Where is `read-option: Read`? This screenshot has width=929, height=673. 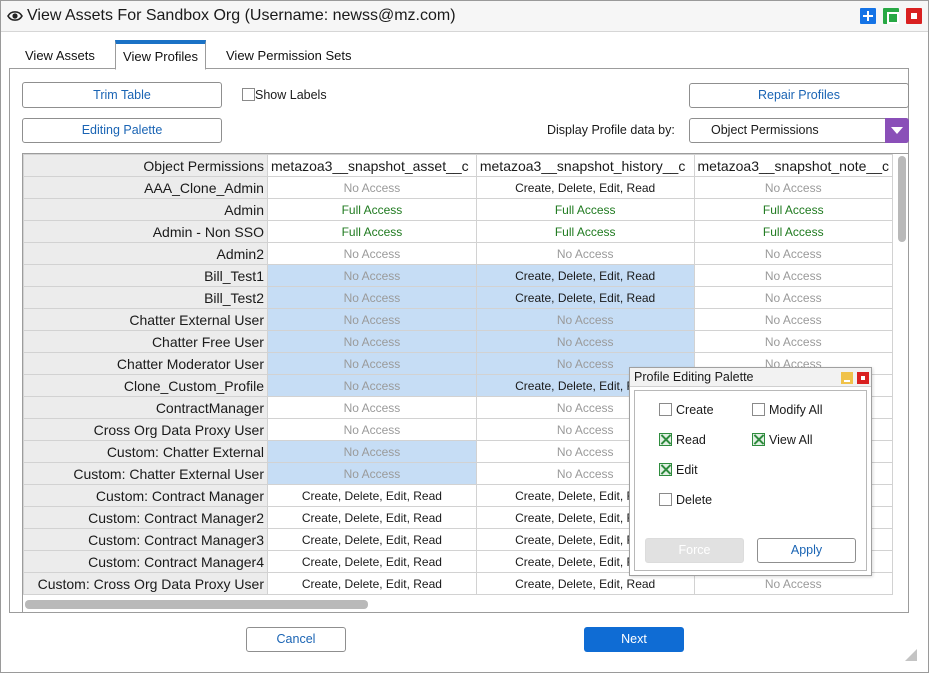
read-option: Read is located at coordinates (682, 440).